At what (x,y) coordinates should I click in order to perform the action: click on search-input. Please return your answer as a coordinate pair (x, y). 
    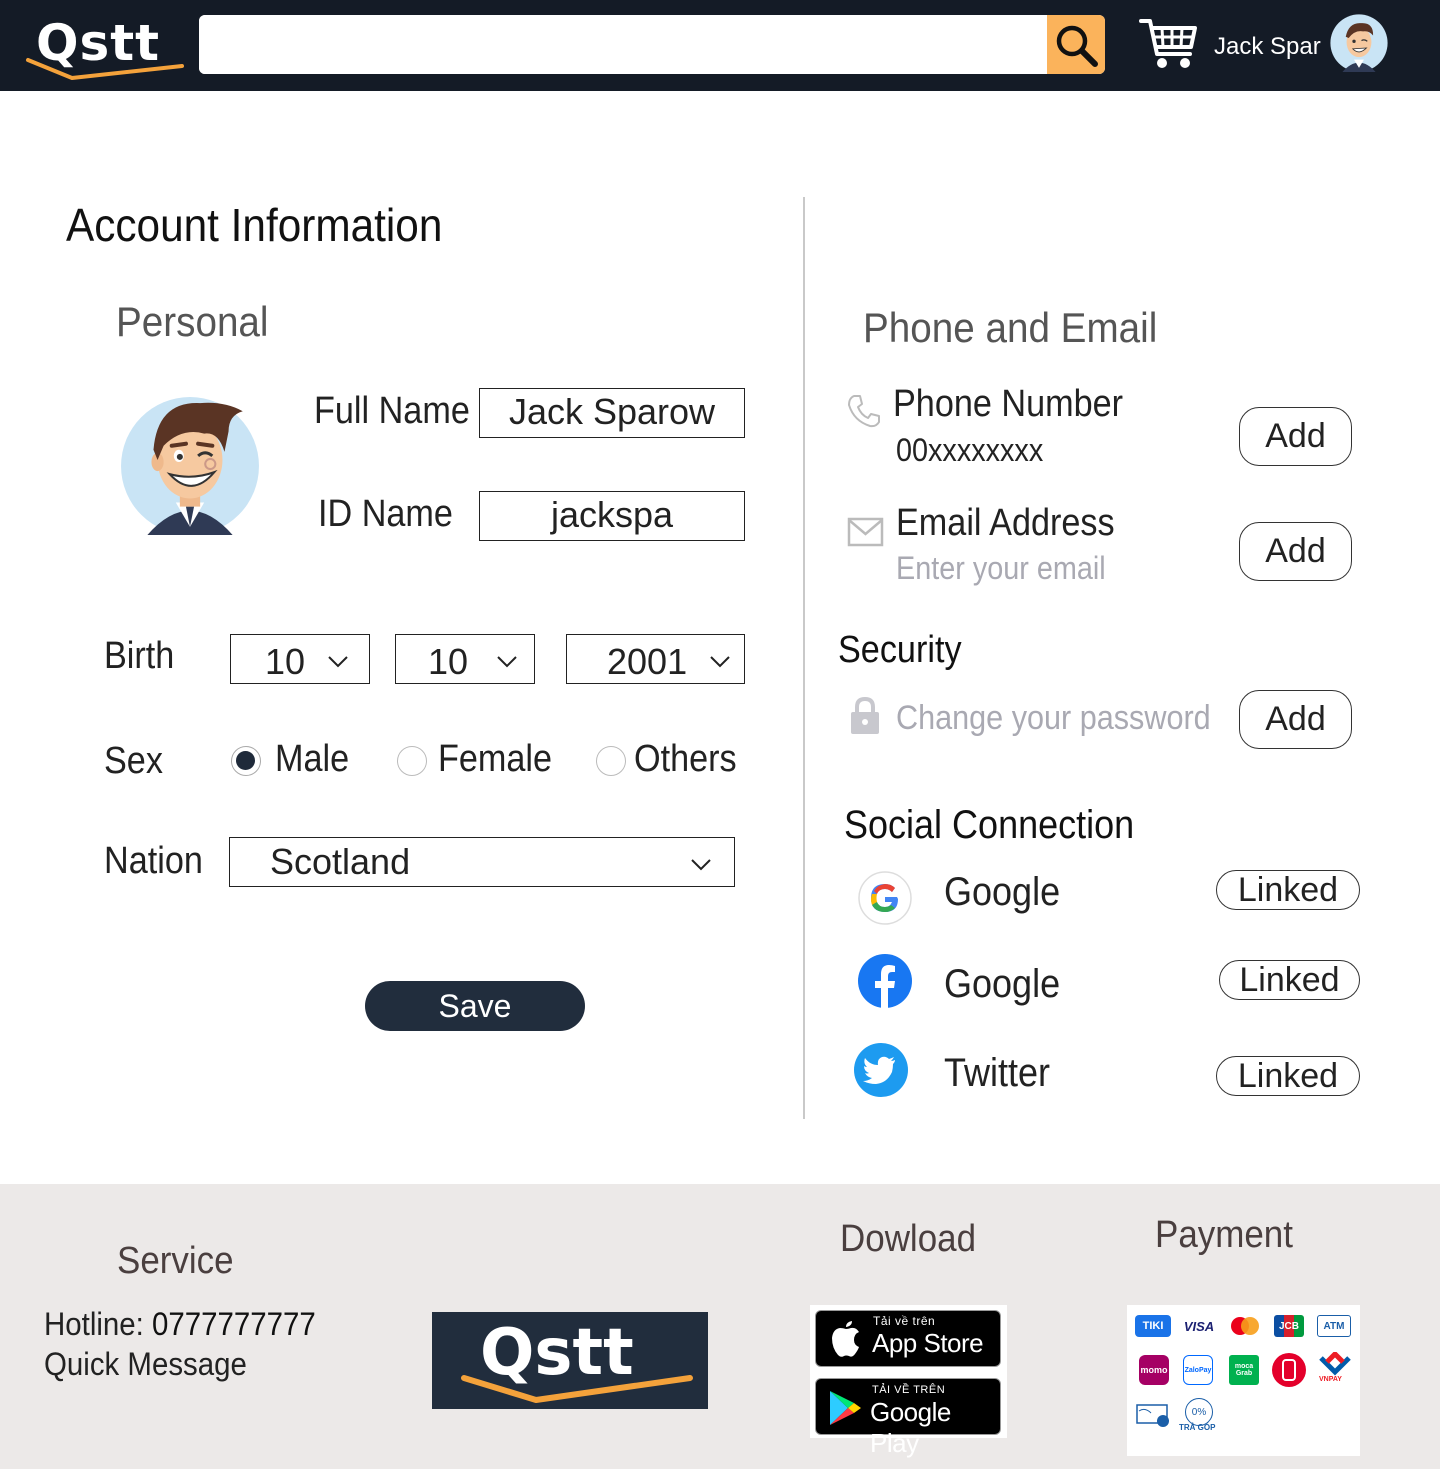
    Looking at the image, I should click on (623, 44).